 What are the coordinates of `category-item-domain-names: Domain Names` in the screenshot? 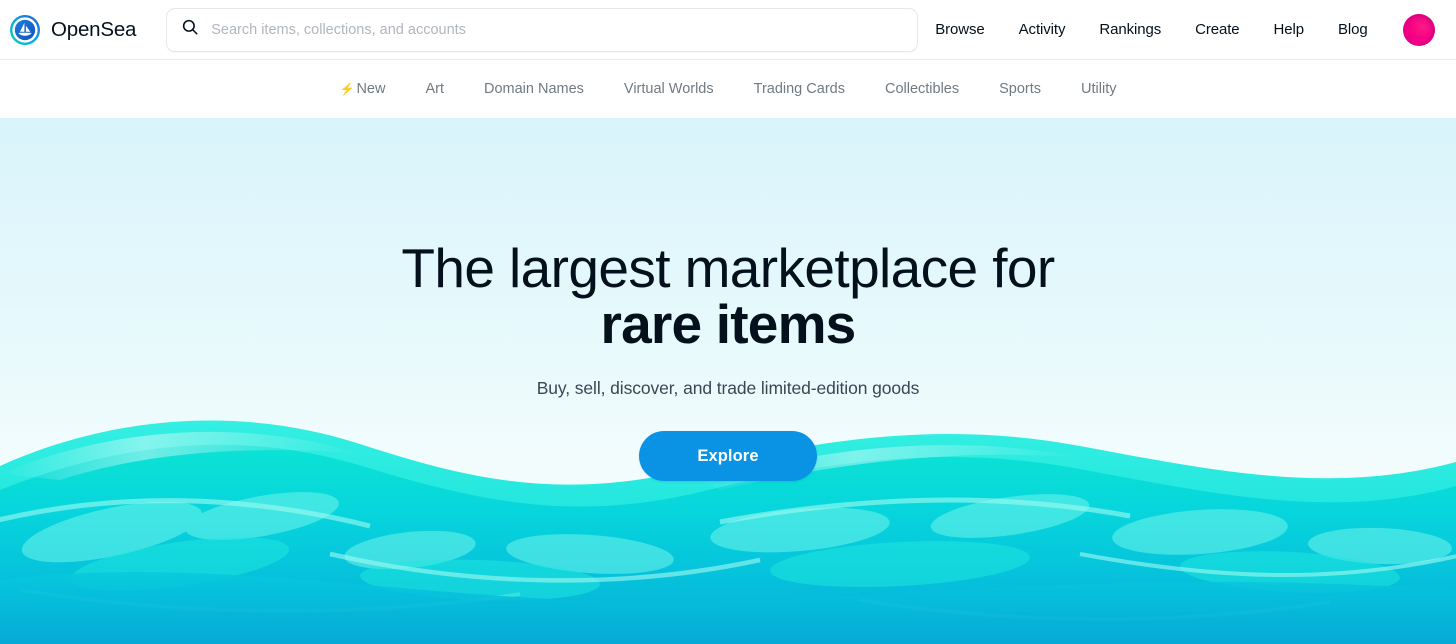 It's located at (534, 89).